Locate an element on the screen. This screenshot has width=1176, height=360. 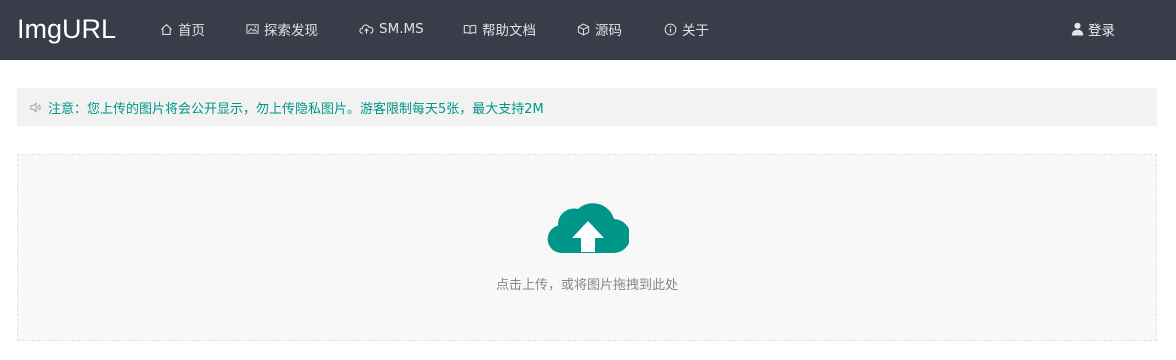
nav-about-label: 关于 is located at coordinates (695, 31).